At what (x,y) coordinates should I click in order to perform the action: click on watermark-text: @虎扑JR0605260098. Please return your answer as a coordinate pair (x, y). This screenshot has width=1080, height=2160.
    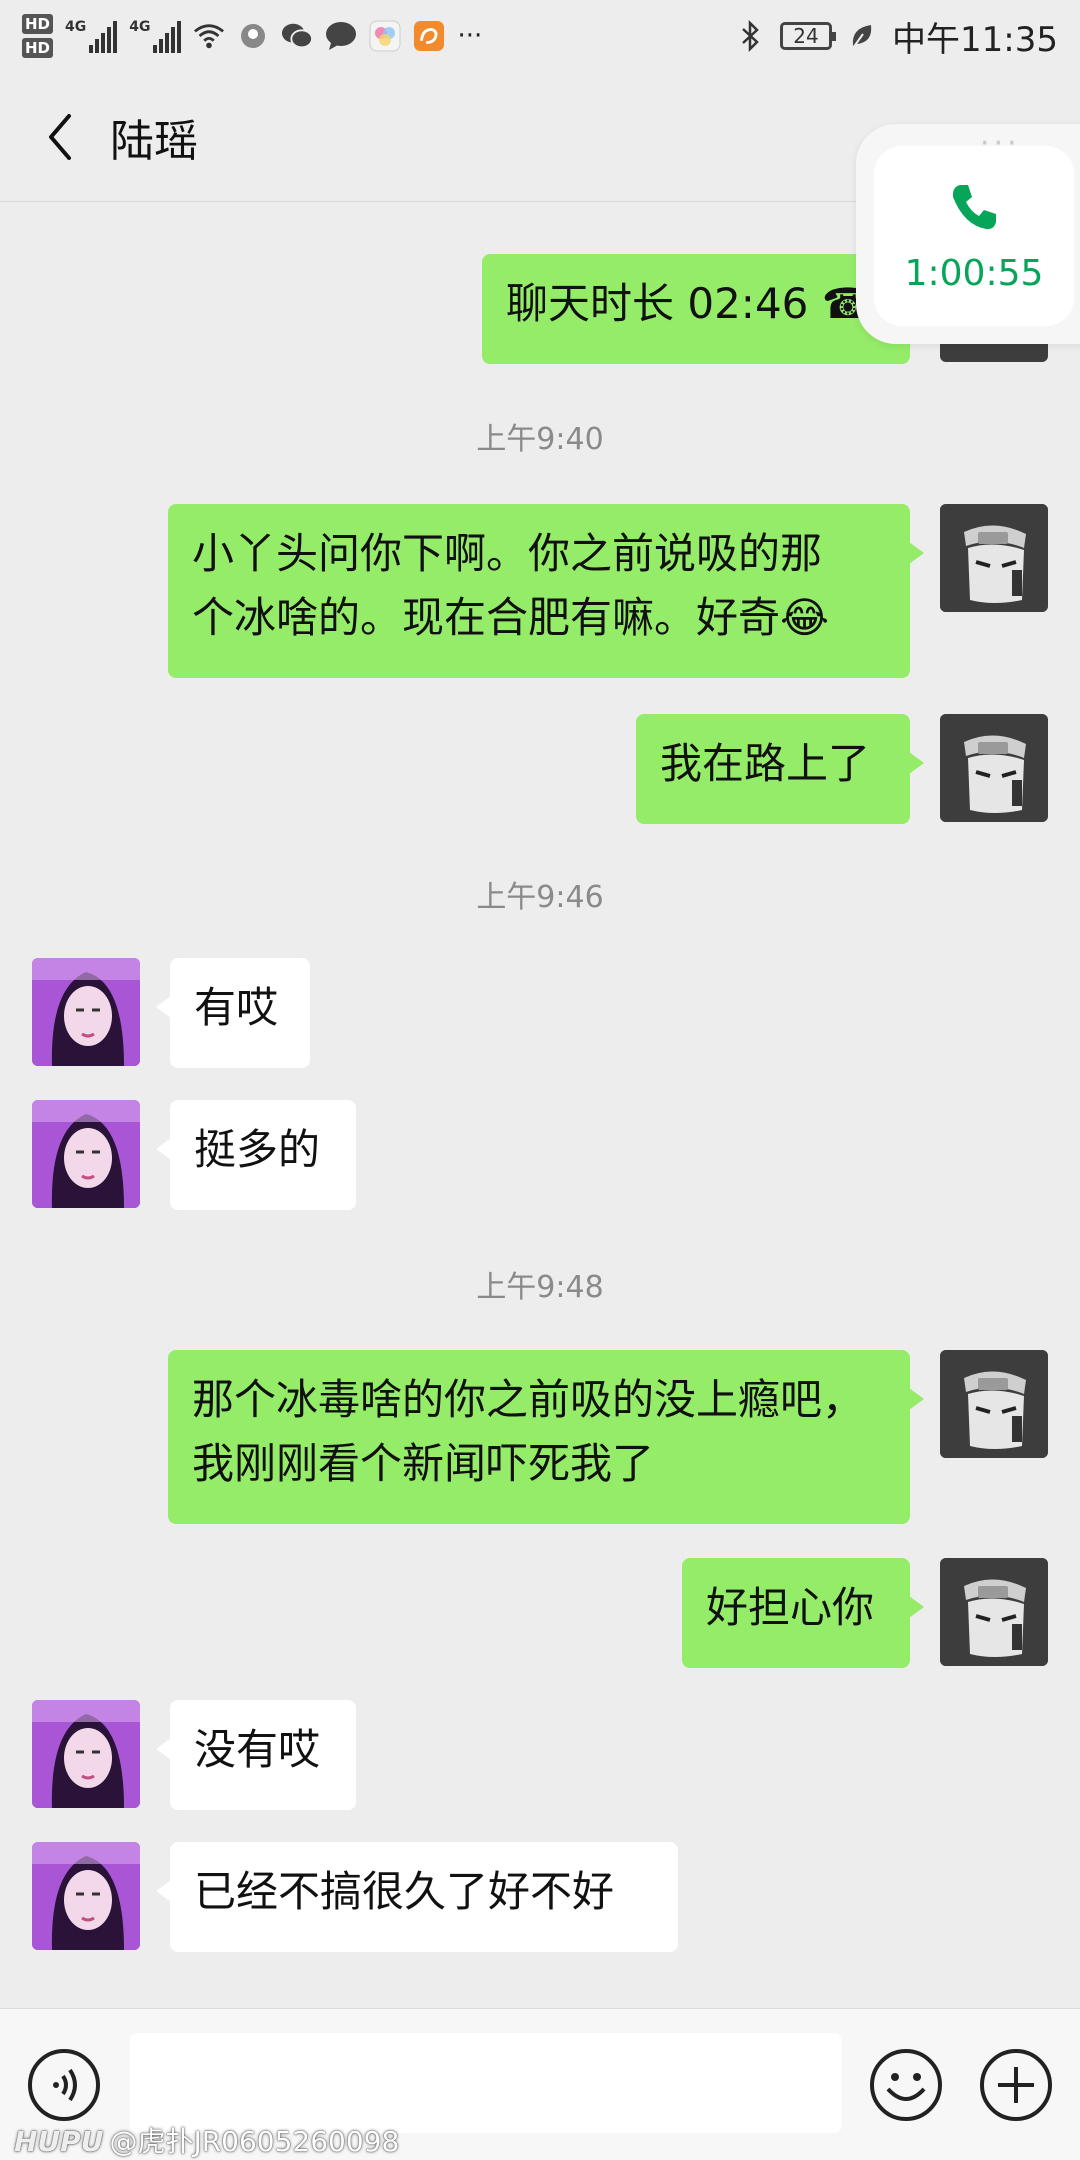
    Looking at the image, I should click on (254, 2141).